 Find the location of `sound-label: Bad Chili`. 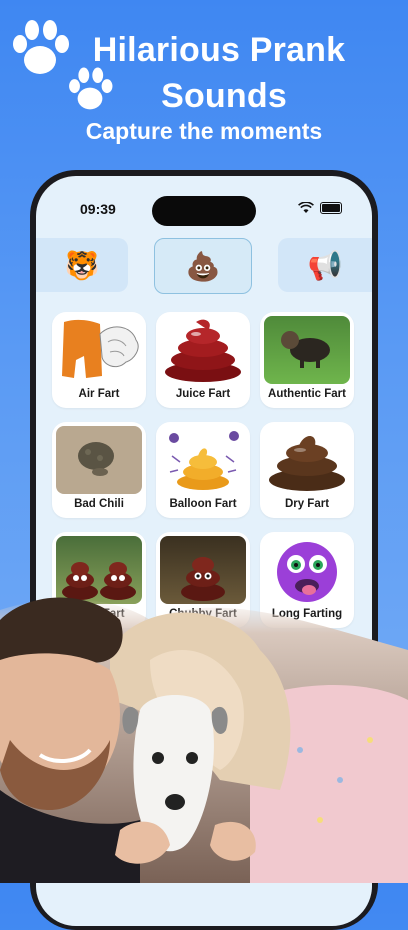

sound-label: Bad Chili is located at coordinates (99, 504).